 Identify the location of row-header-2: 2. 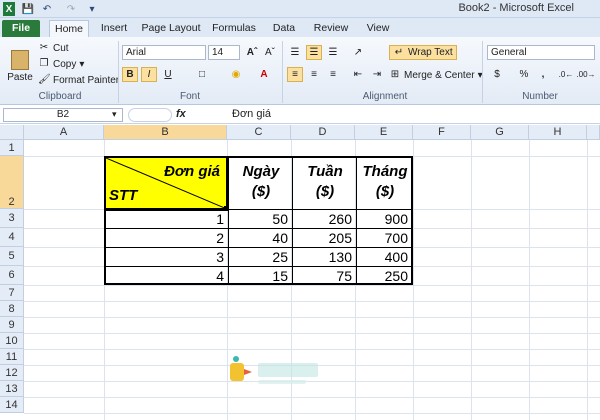
(12, 182).